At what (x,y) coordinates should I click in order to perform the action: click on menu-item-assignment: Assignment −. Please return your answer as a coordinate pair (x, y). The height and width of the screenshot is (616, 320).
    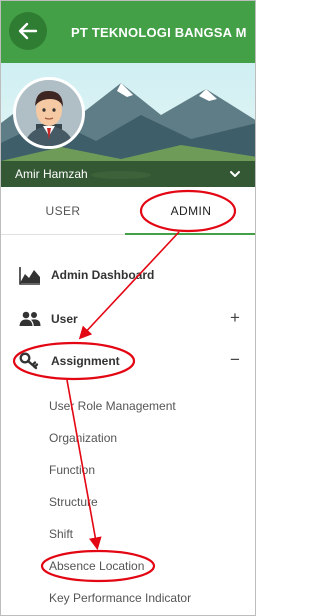
    Looking at the image, I should click on (128, 361).